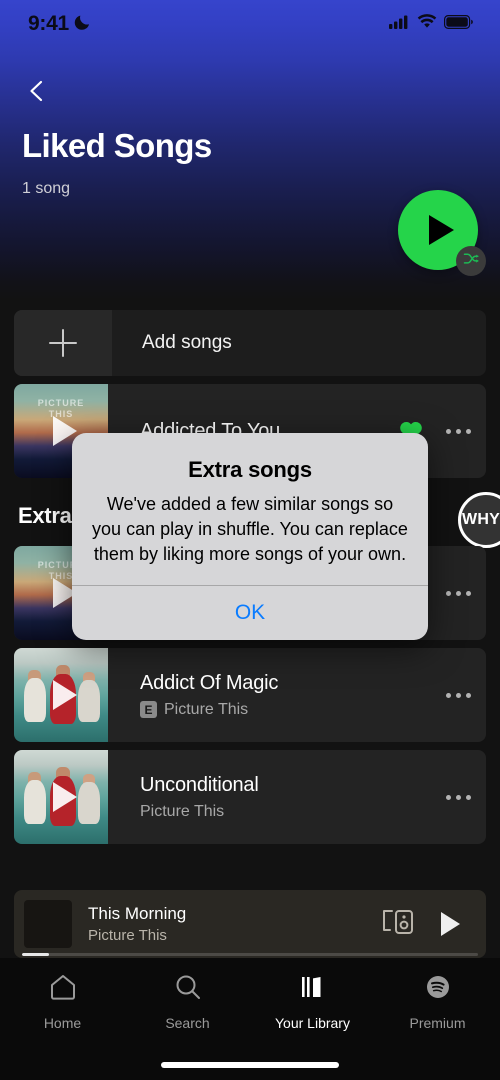 The width and height of the screenshot is (500, 1080). Describe the element at coordinates (137, 913) in the screenshot. I see `now-playing-title: This Morning` at that location.